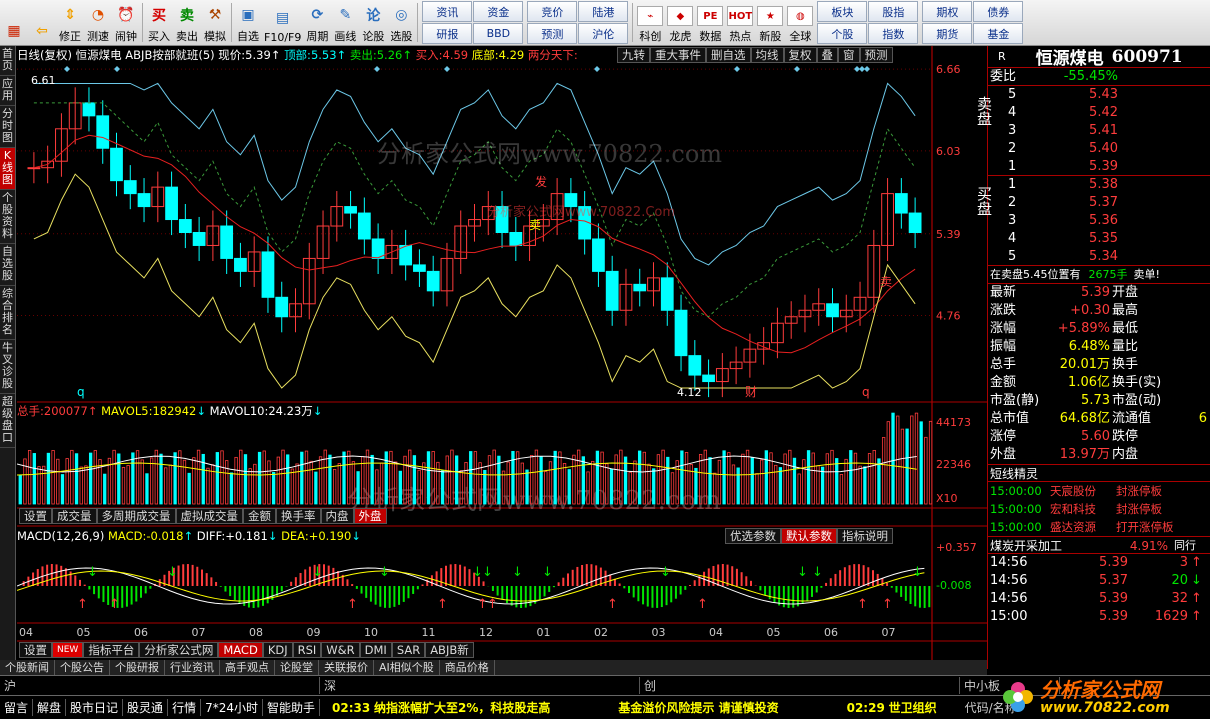 The width and height of the screenshot is (1210, 719). What do you see at coordinates (770, 22) in the screenshot?
I see `toolbar-button-new-stock: ★ 新股` at bounding box center [770, 22].